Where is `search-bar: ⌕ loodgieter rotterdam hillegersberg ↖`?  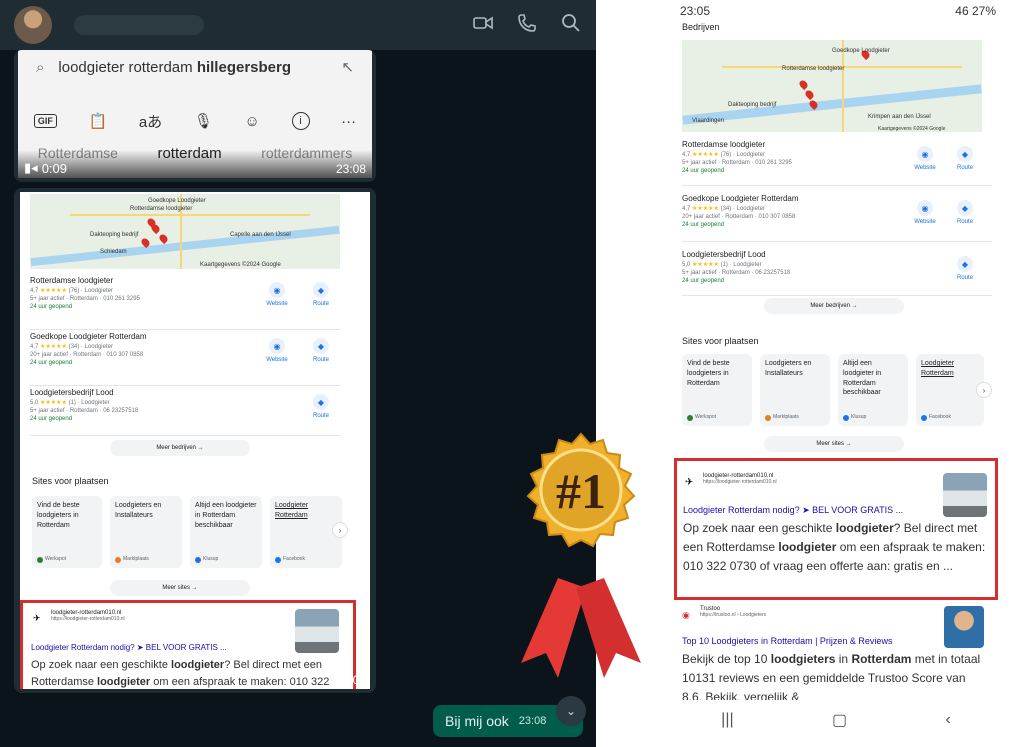
search-bar: ⌕ loodgieter rotterdam hillegersberg ↖ is located at coordinates (195, 67).